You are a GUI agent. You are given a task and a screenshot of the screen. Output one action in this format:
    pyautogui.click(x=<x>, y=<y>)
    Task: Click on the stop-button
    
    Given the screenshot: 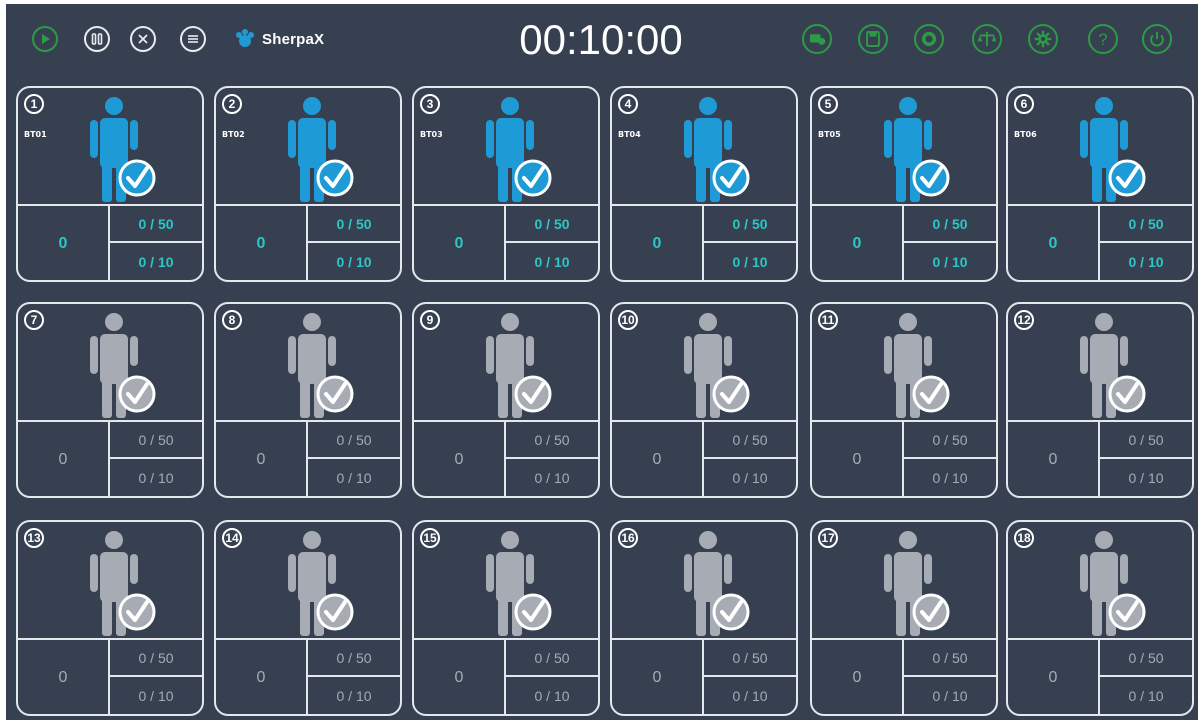 What is the action you would take?
    pyautogui.click(x=143, y=39)
    